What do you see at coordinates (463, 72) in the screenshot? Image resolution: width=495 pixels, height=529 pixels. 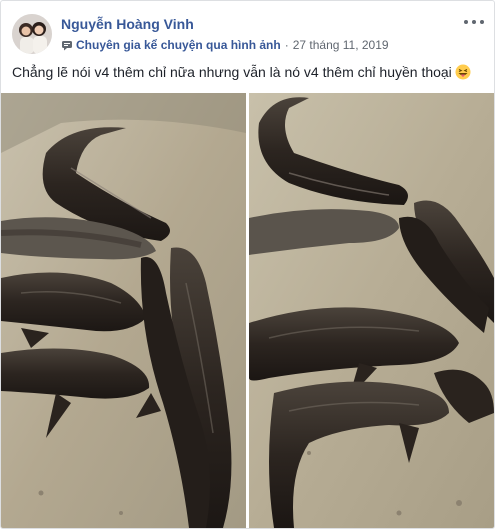 I see `grinning-squint-tongue-emoji` at bounding box center [463, 72].